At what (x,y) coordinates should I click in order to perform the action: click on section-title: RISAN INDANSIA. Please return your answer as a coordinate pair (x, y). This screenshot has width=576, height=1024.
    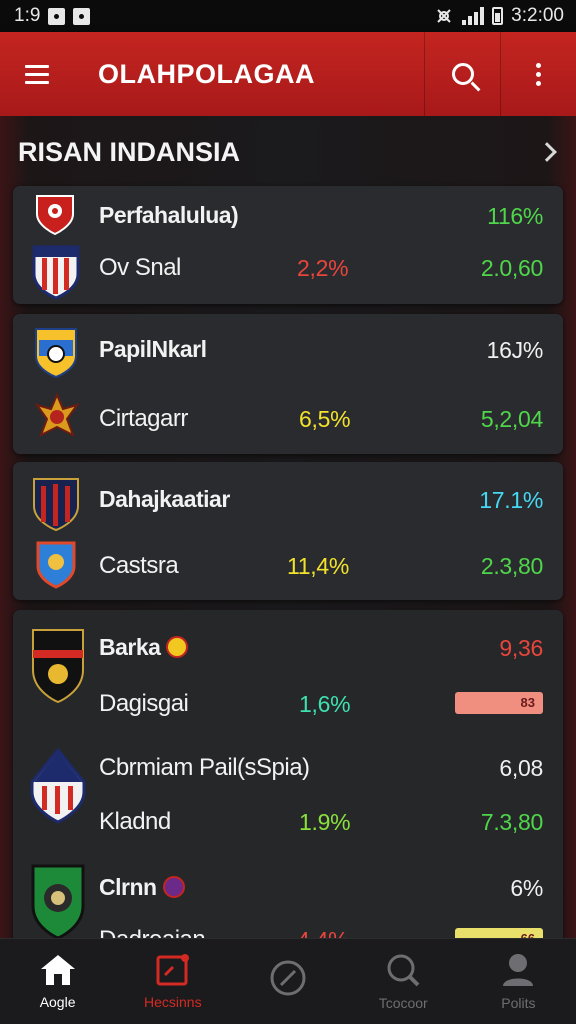
    Looking at the image, I should click on (129, 151).